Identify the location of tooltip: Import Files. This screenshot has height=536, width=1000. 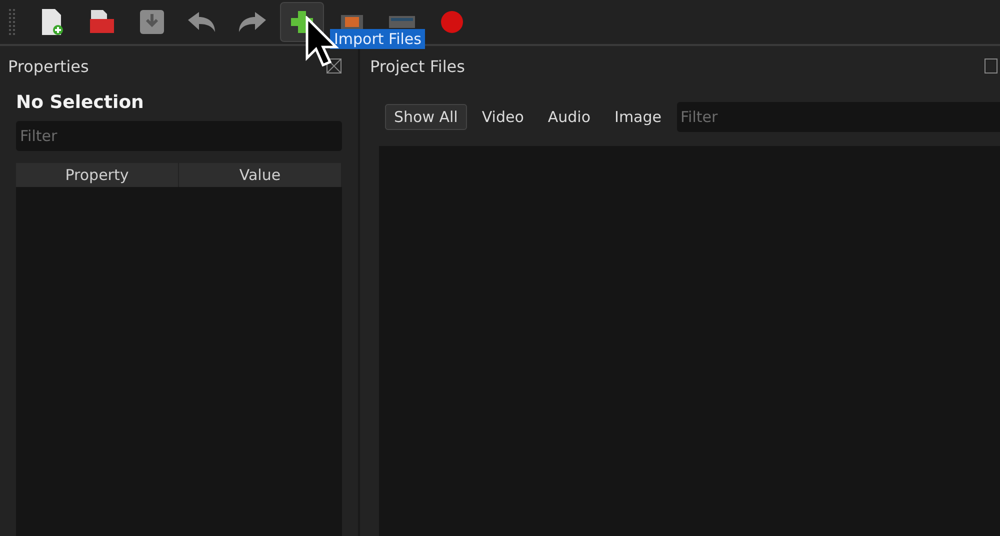
(378, 39).